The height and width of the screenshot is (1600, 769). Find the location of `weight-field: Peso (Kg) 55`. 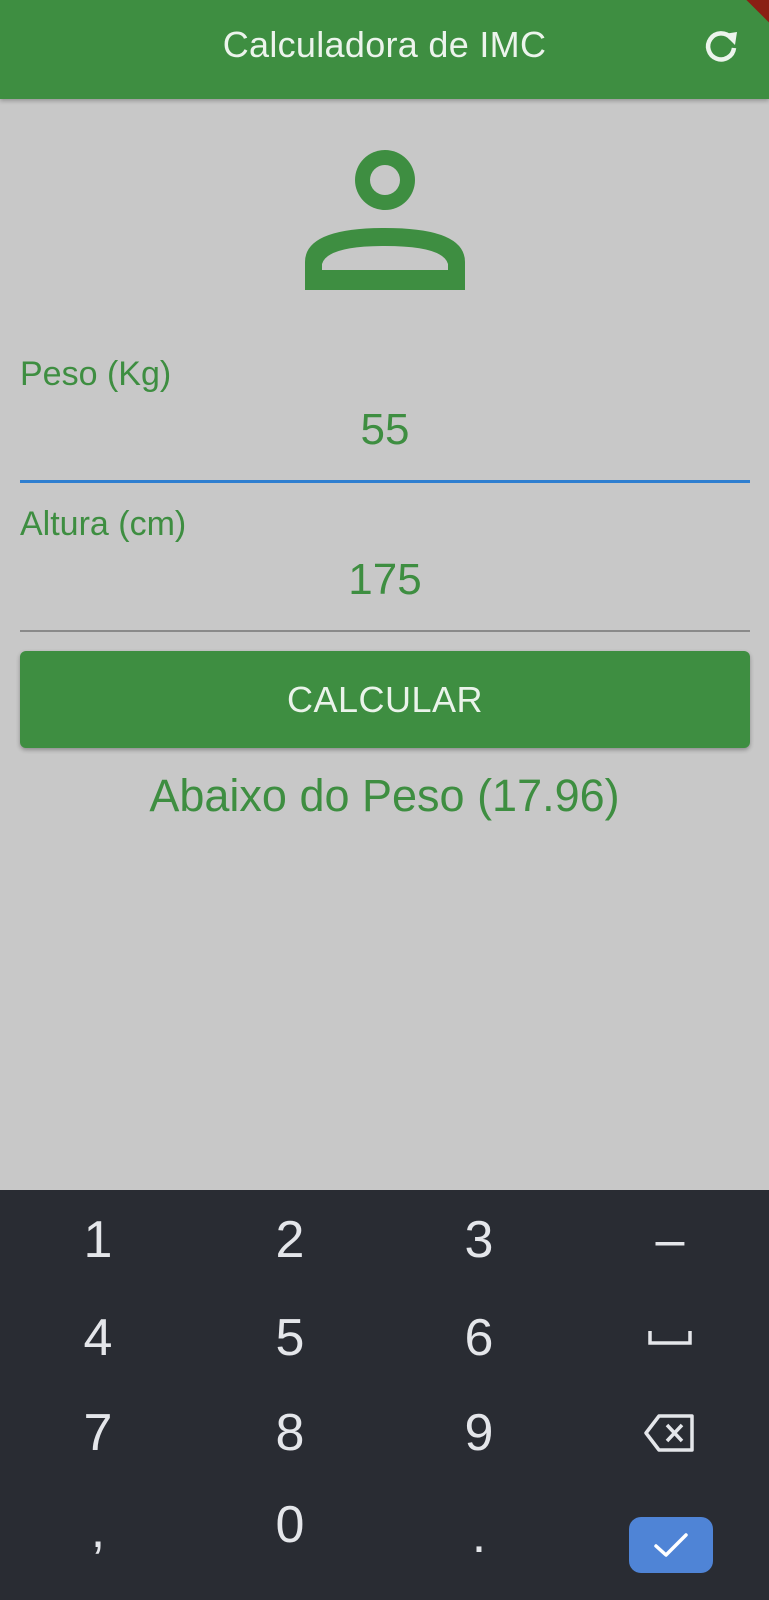

weight-field: Peso (Kg) 55 is located at coordinates (385, 420).